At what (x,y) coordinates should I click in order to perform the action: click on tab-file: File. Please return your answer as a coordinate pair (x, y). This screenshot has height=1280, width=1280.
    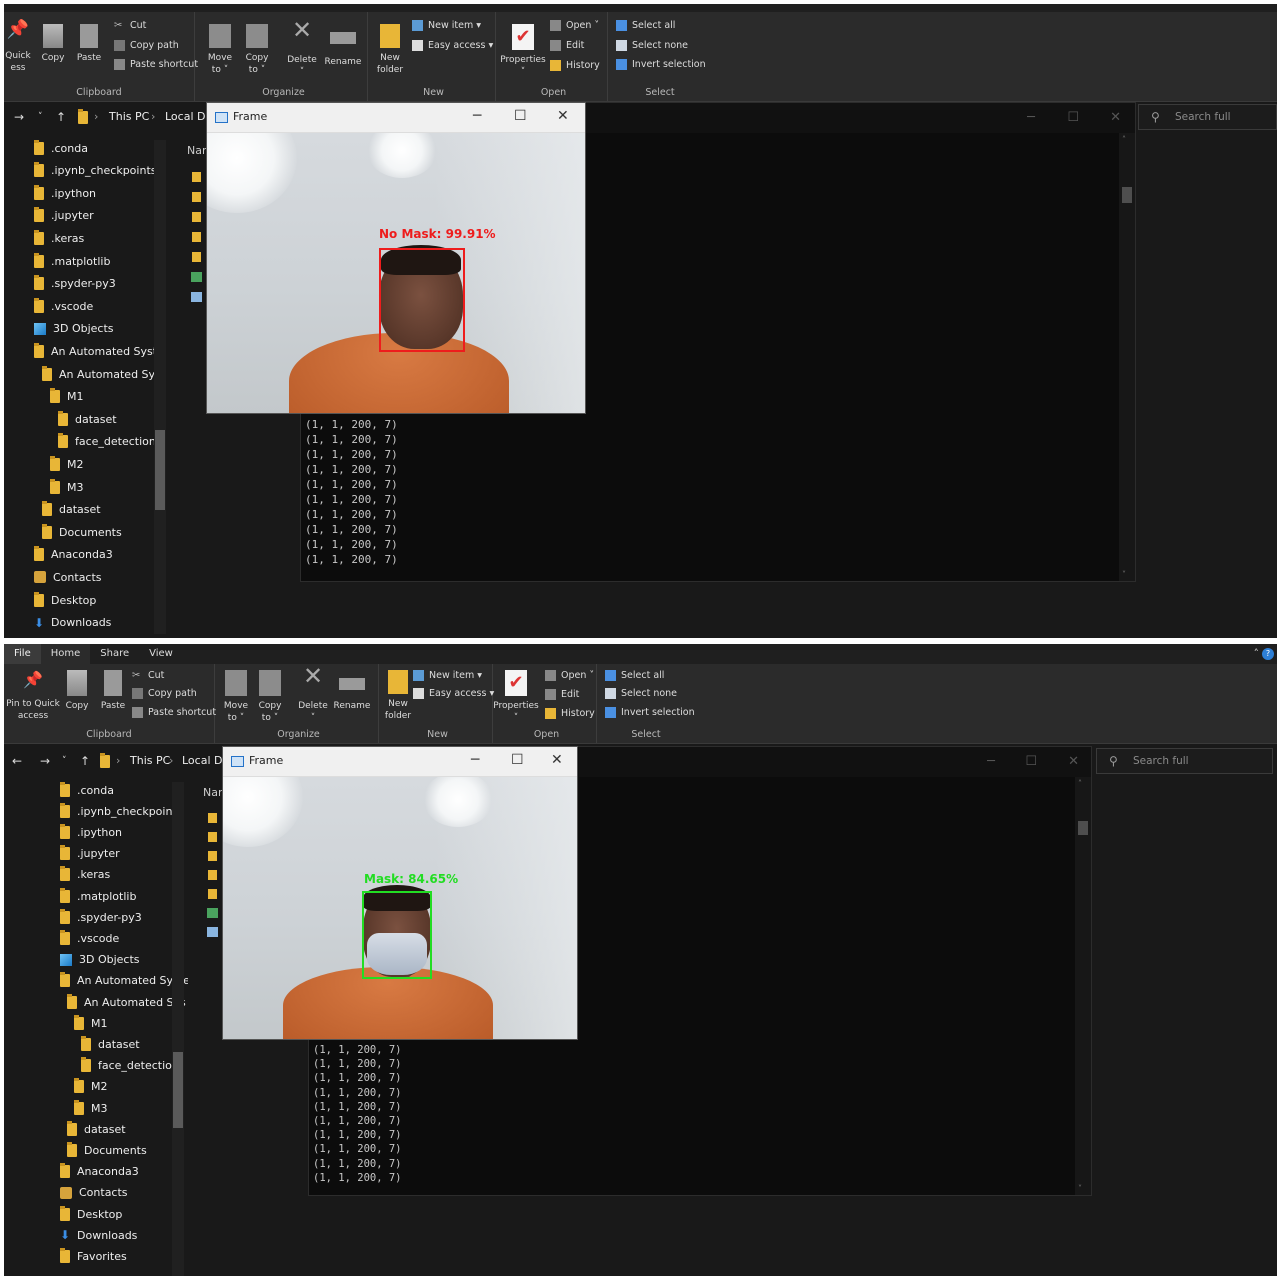
    Looking at the image, I should click on (22, 654).